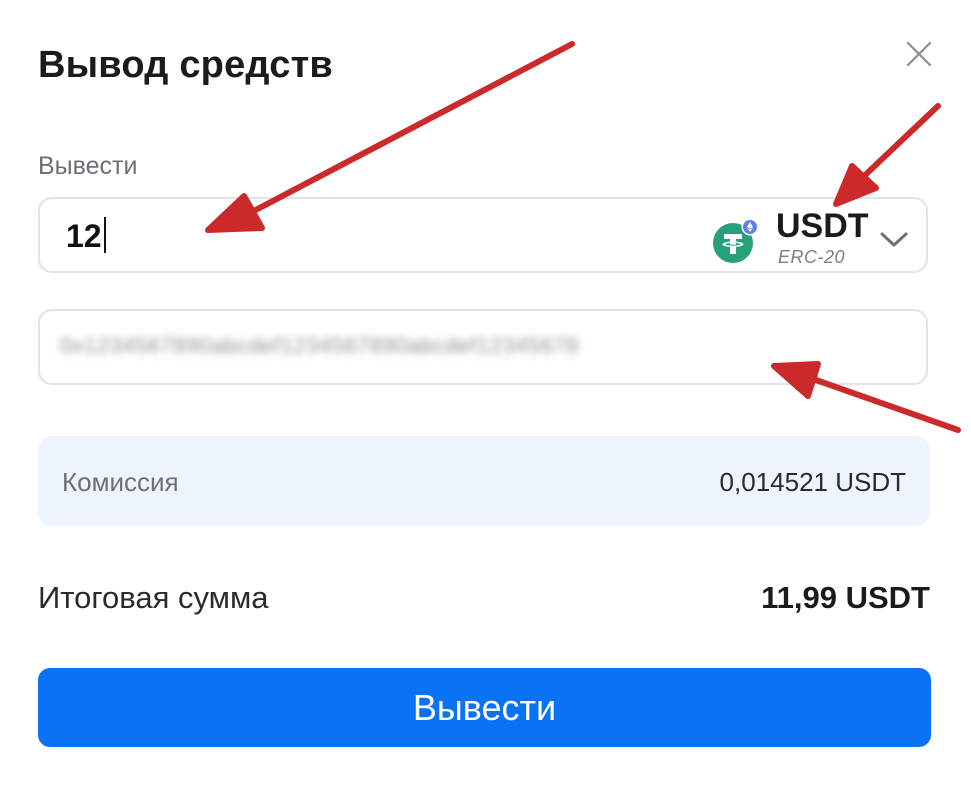 This screenshot has height=788, width=971. I want to click on amount-input-value: 12, so click(84, 236).